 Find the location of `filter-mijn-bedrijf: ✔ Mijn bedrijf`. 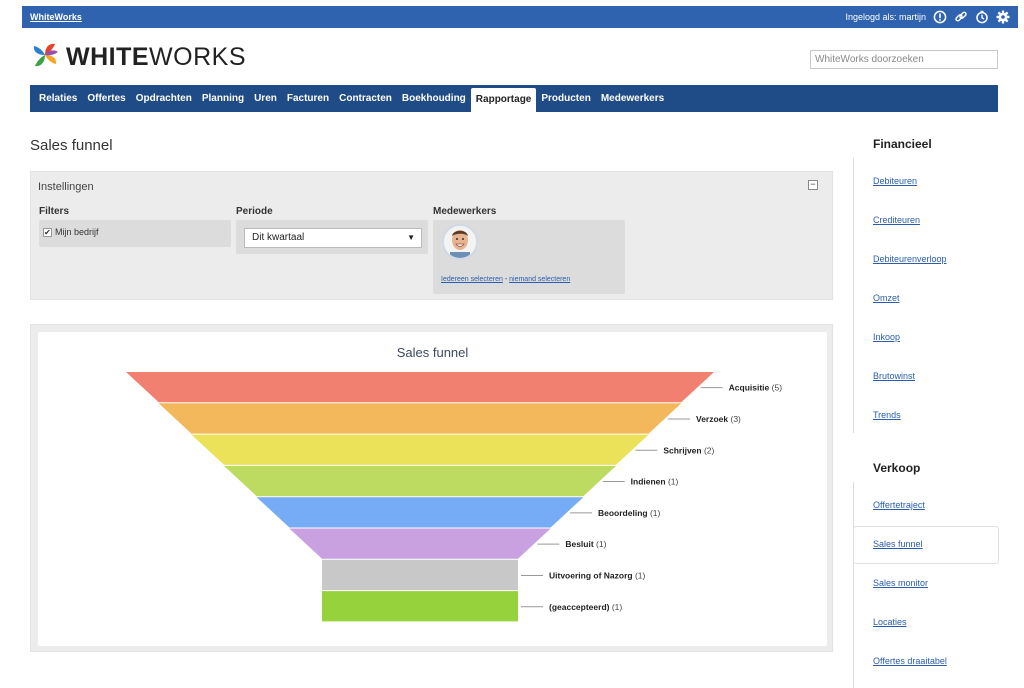

filter-mijn-bedrijf: ✔ Mijn bedrijf is located at coordinates (71, 232).